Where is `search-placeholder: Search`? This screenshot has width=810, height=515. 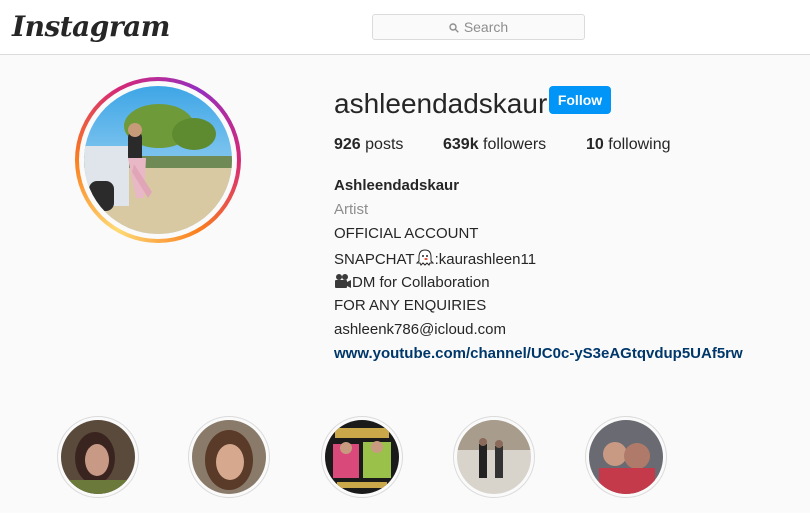
search-placeholder: Search is located at coordinates (486, 27).